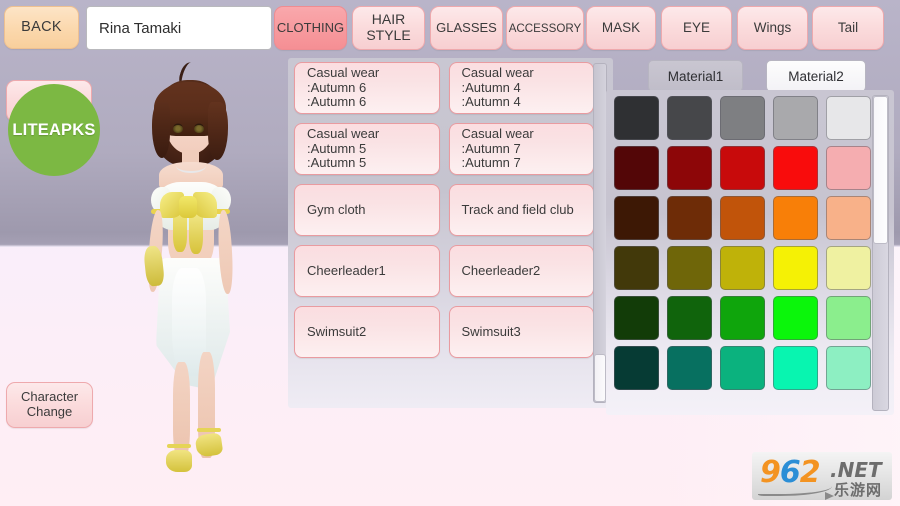 This screenshot has height=506, width=900. I want to click on character-hair-side-left, so click(161, 130).